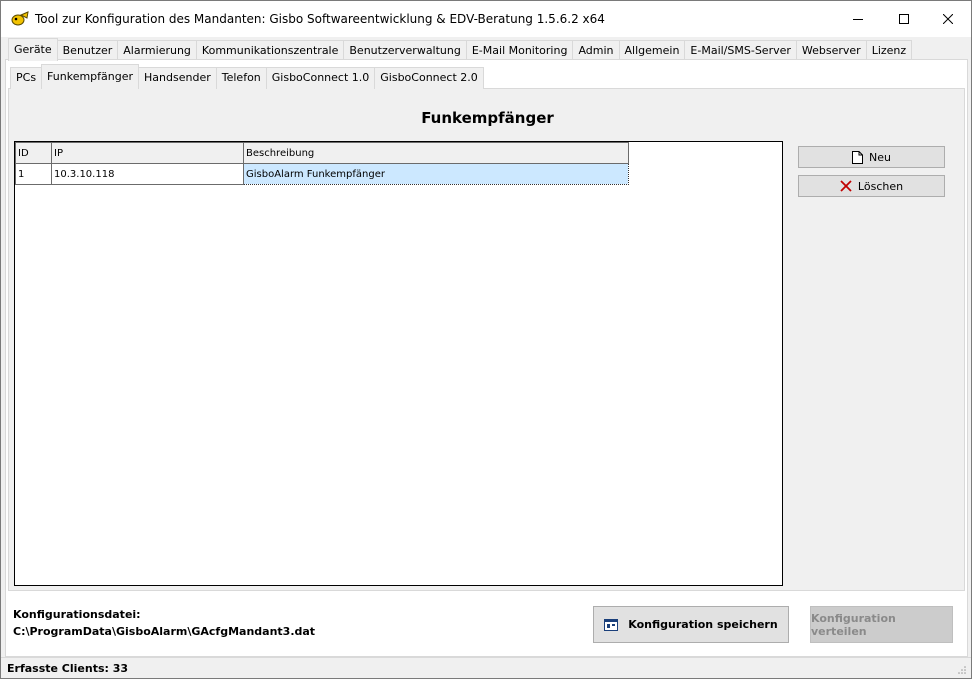  I want to click on tab-pcs: PCs, so click(26, 78).